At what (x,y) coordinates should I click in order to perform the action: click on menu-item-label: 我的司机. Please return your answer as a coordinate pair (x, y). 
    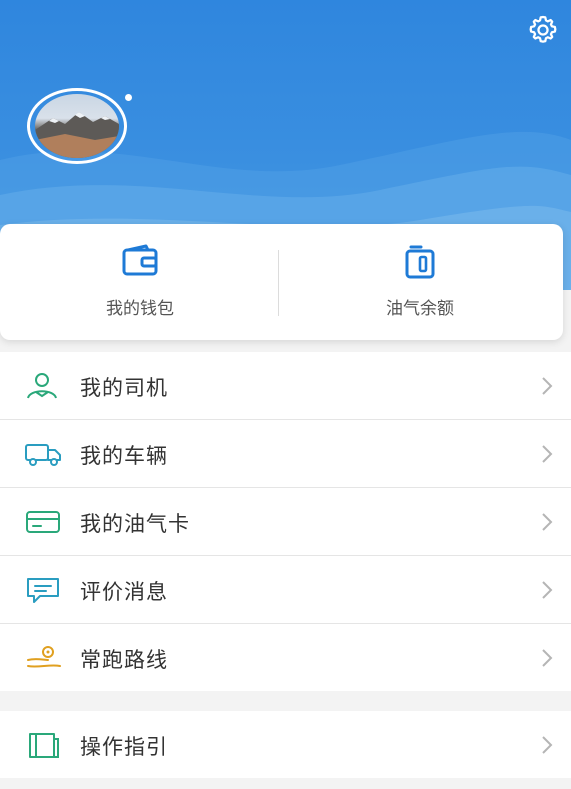
    Looking at the image, I should click on (124, 388).